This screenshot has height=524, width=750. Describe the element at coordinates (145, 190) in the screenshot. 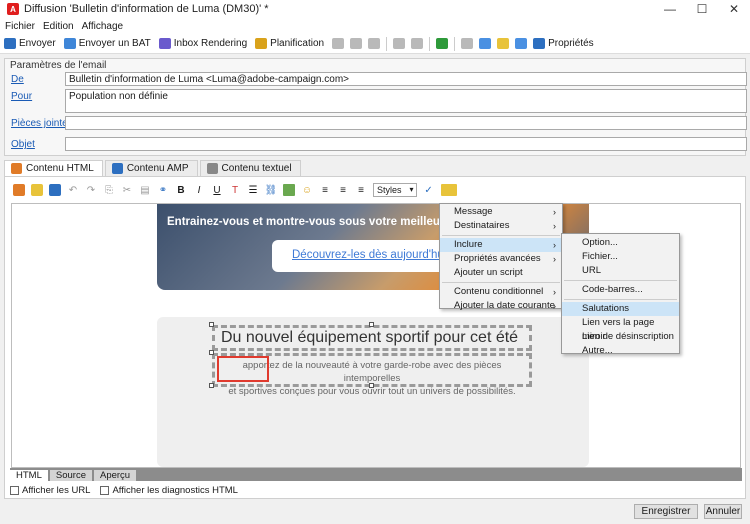

I see `paste-icon: ▤` at that location.